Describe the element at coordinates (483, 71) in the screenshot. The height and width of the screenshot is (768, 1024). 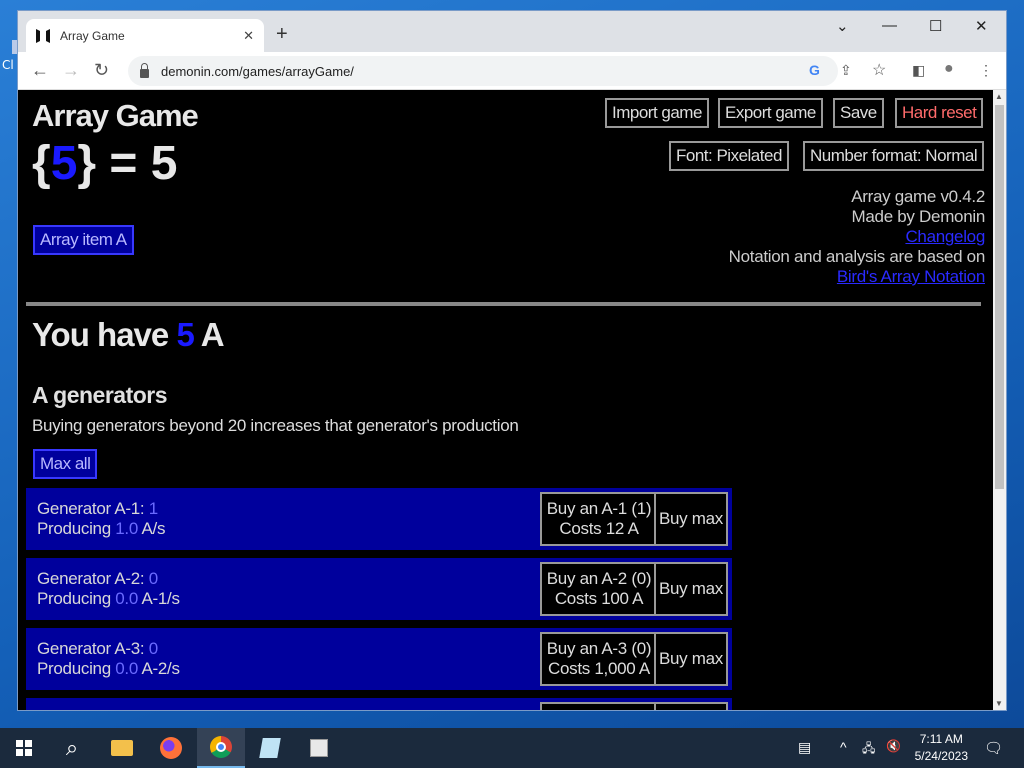
I see `address-bar: demonin.com/games/arrayGame/` at that location.